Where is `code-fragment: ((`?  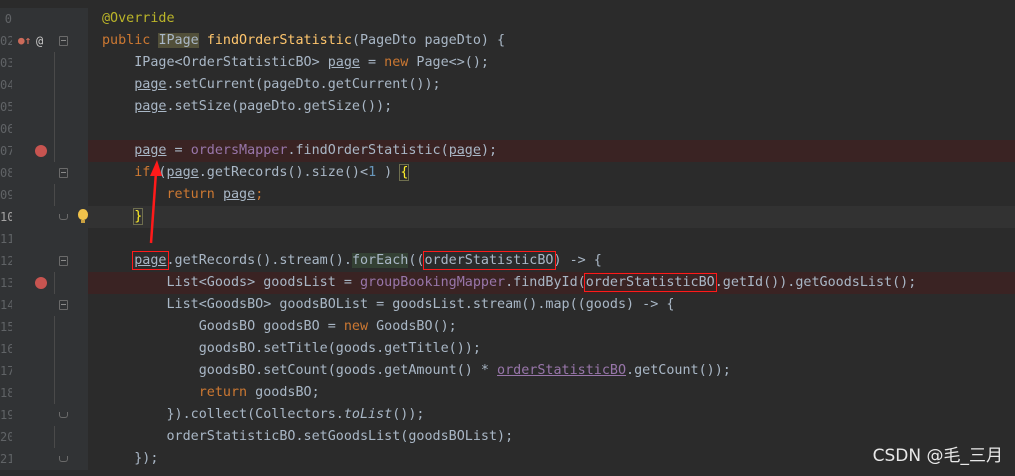 code-fragment: (( is located at coordinates (416, 260).